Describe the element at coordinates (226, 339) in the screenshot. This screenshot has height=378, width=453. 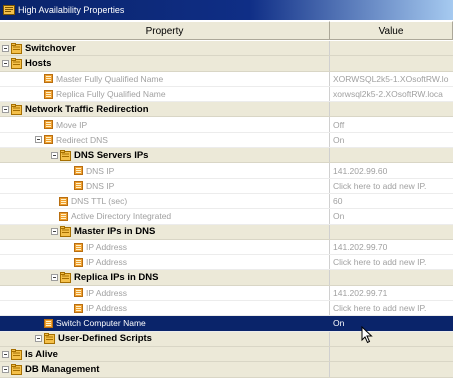
I see `group-row-user-defined-scripts: User-Defined Scripts` at that location.